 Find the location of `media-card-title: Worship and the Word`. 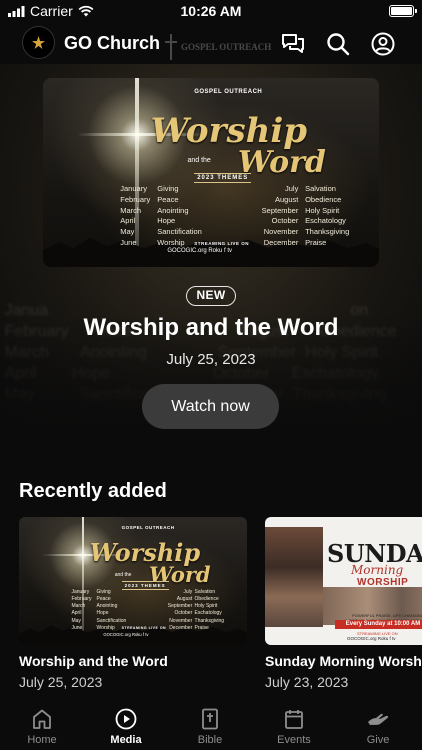

media-card-title: Worship and the Word is located at coordinates (93, 661).